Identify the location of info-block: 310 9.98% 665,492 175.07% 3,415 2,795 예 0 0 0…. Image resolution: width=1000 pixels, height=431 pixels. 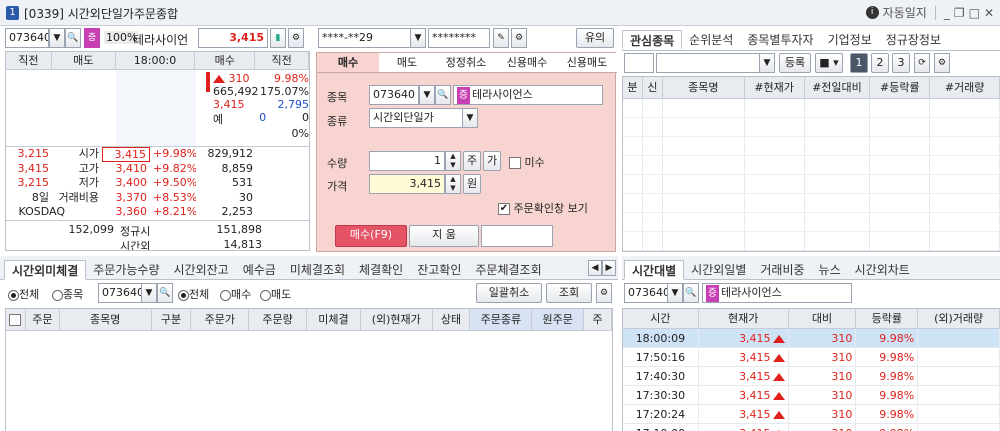
(261, 106).